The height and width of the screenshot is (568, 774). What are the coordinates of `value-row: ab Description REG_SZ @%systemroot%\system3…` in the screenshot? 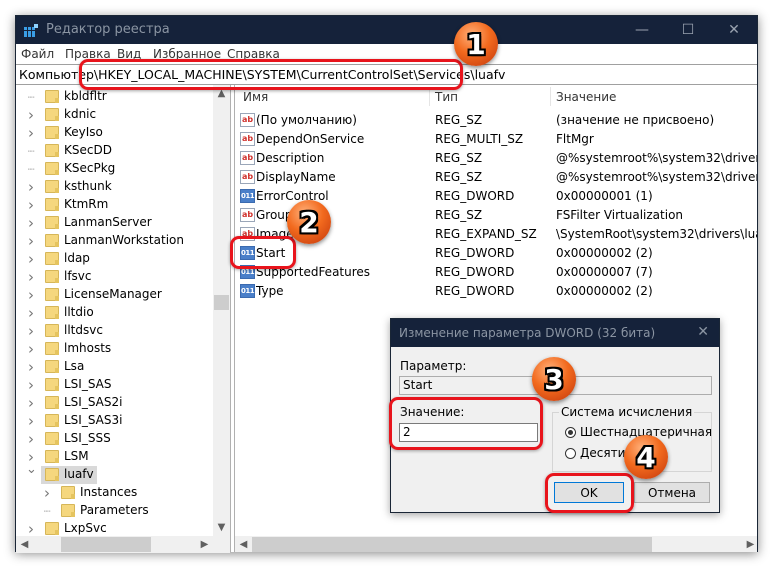 It's located at (496, 158).